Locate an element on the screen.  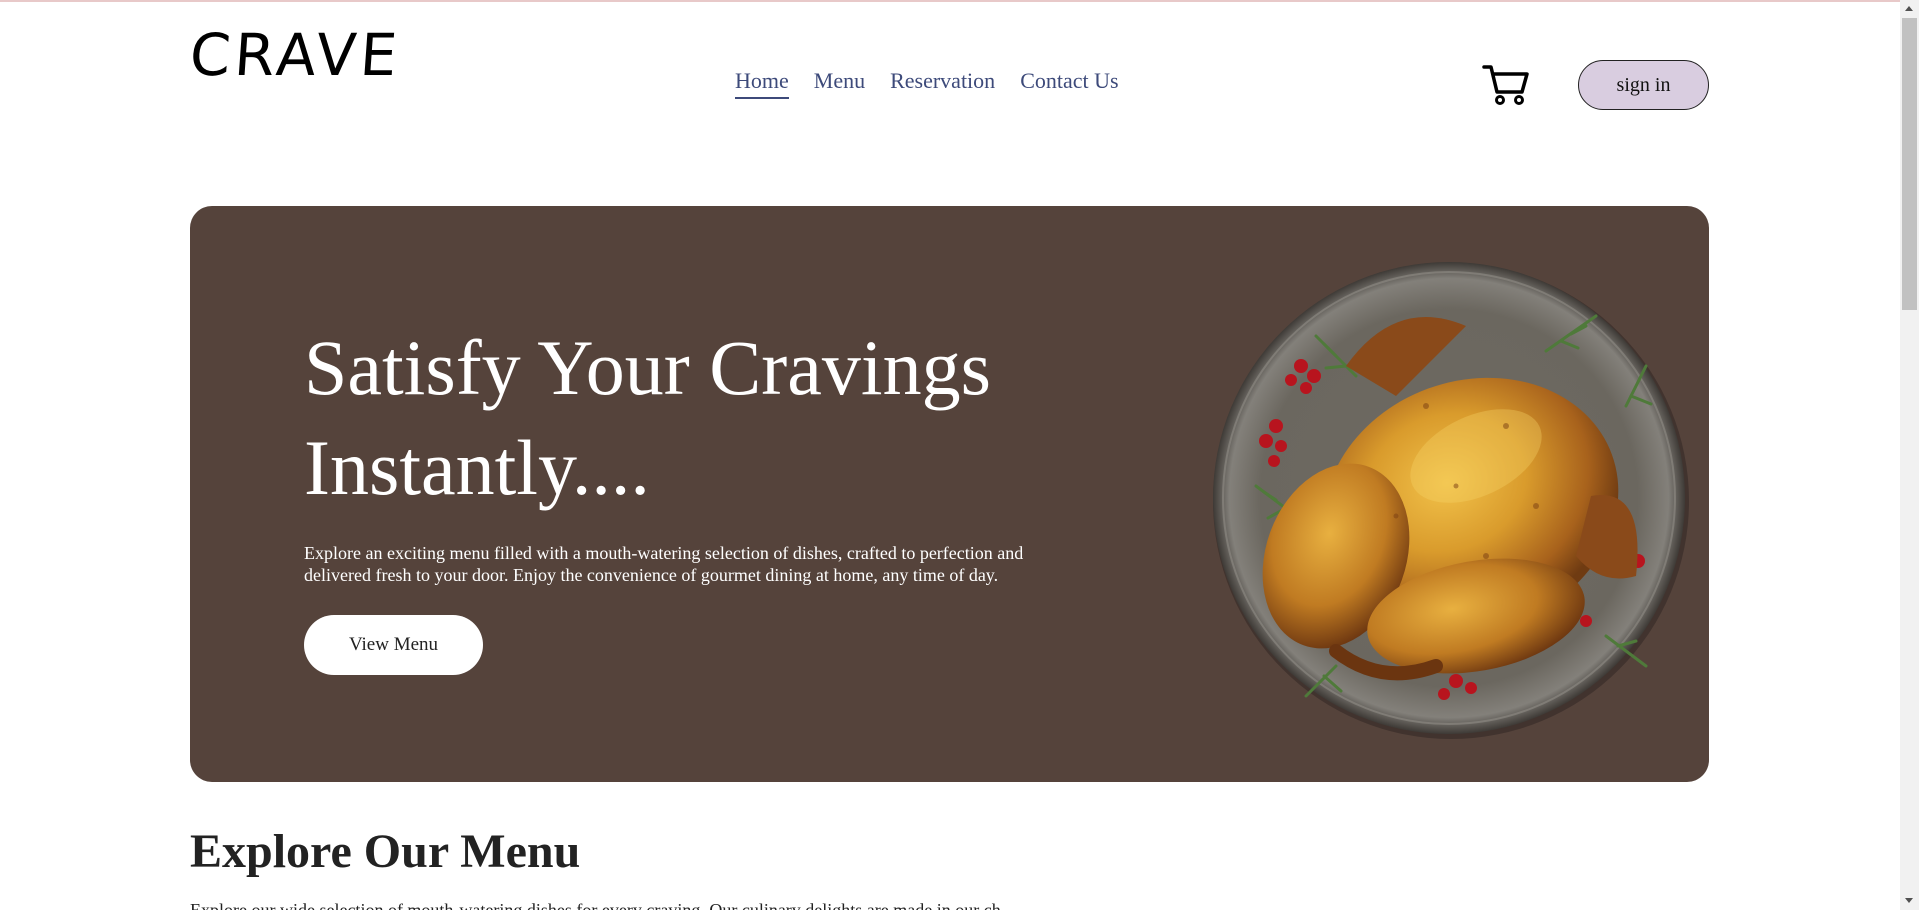
scroll-up-arrow-icon is located at coordinates (1909, 8).